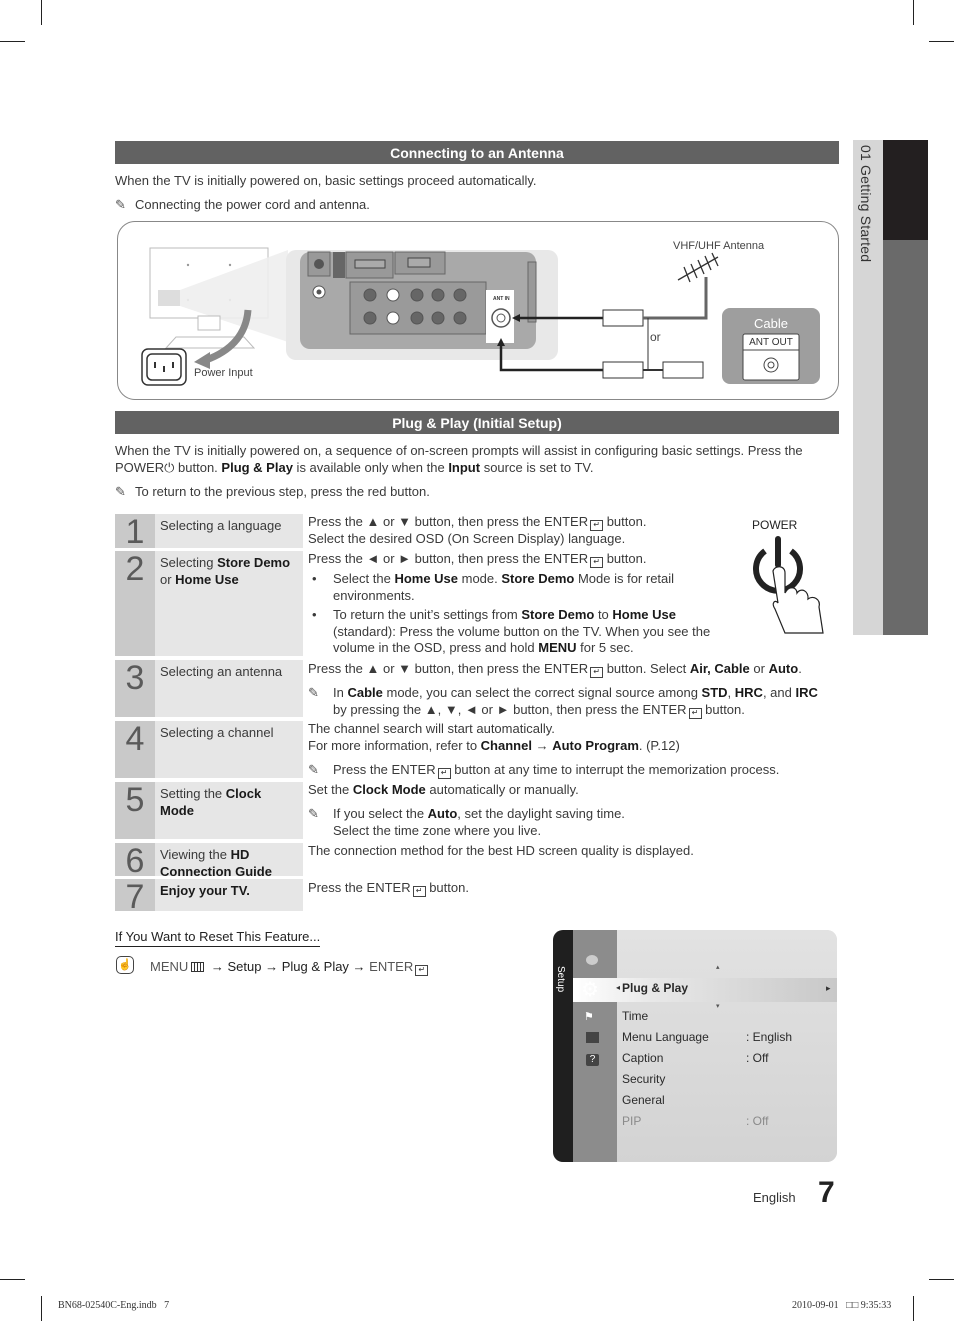  I want to click on step-text: →, so click(542, 745).